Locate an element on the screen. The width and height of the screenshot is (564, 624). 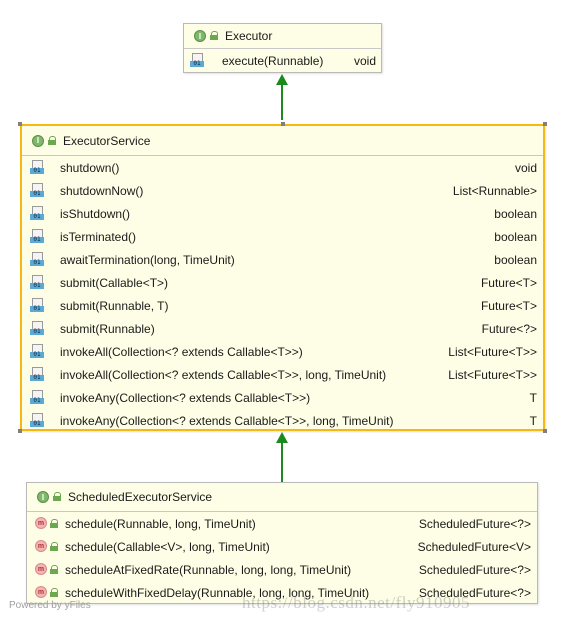
method-row: 01 shutdownNow() List<Runnable> is located at coordinates (282, 190).